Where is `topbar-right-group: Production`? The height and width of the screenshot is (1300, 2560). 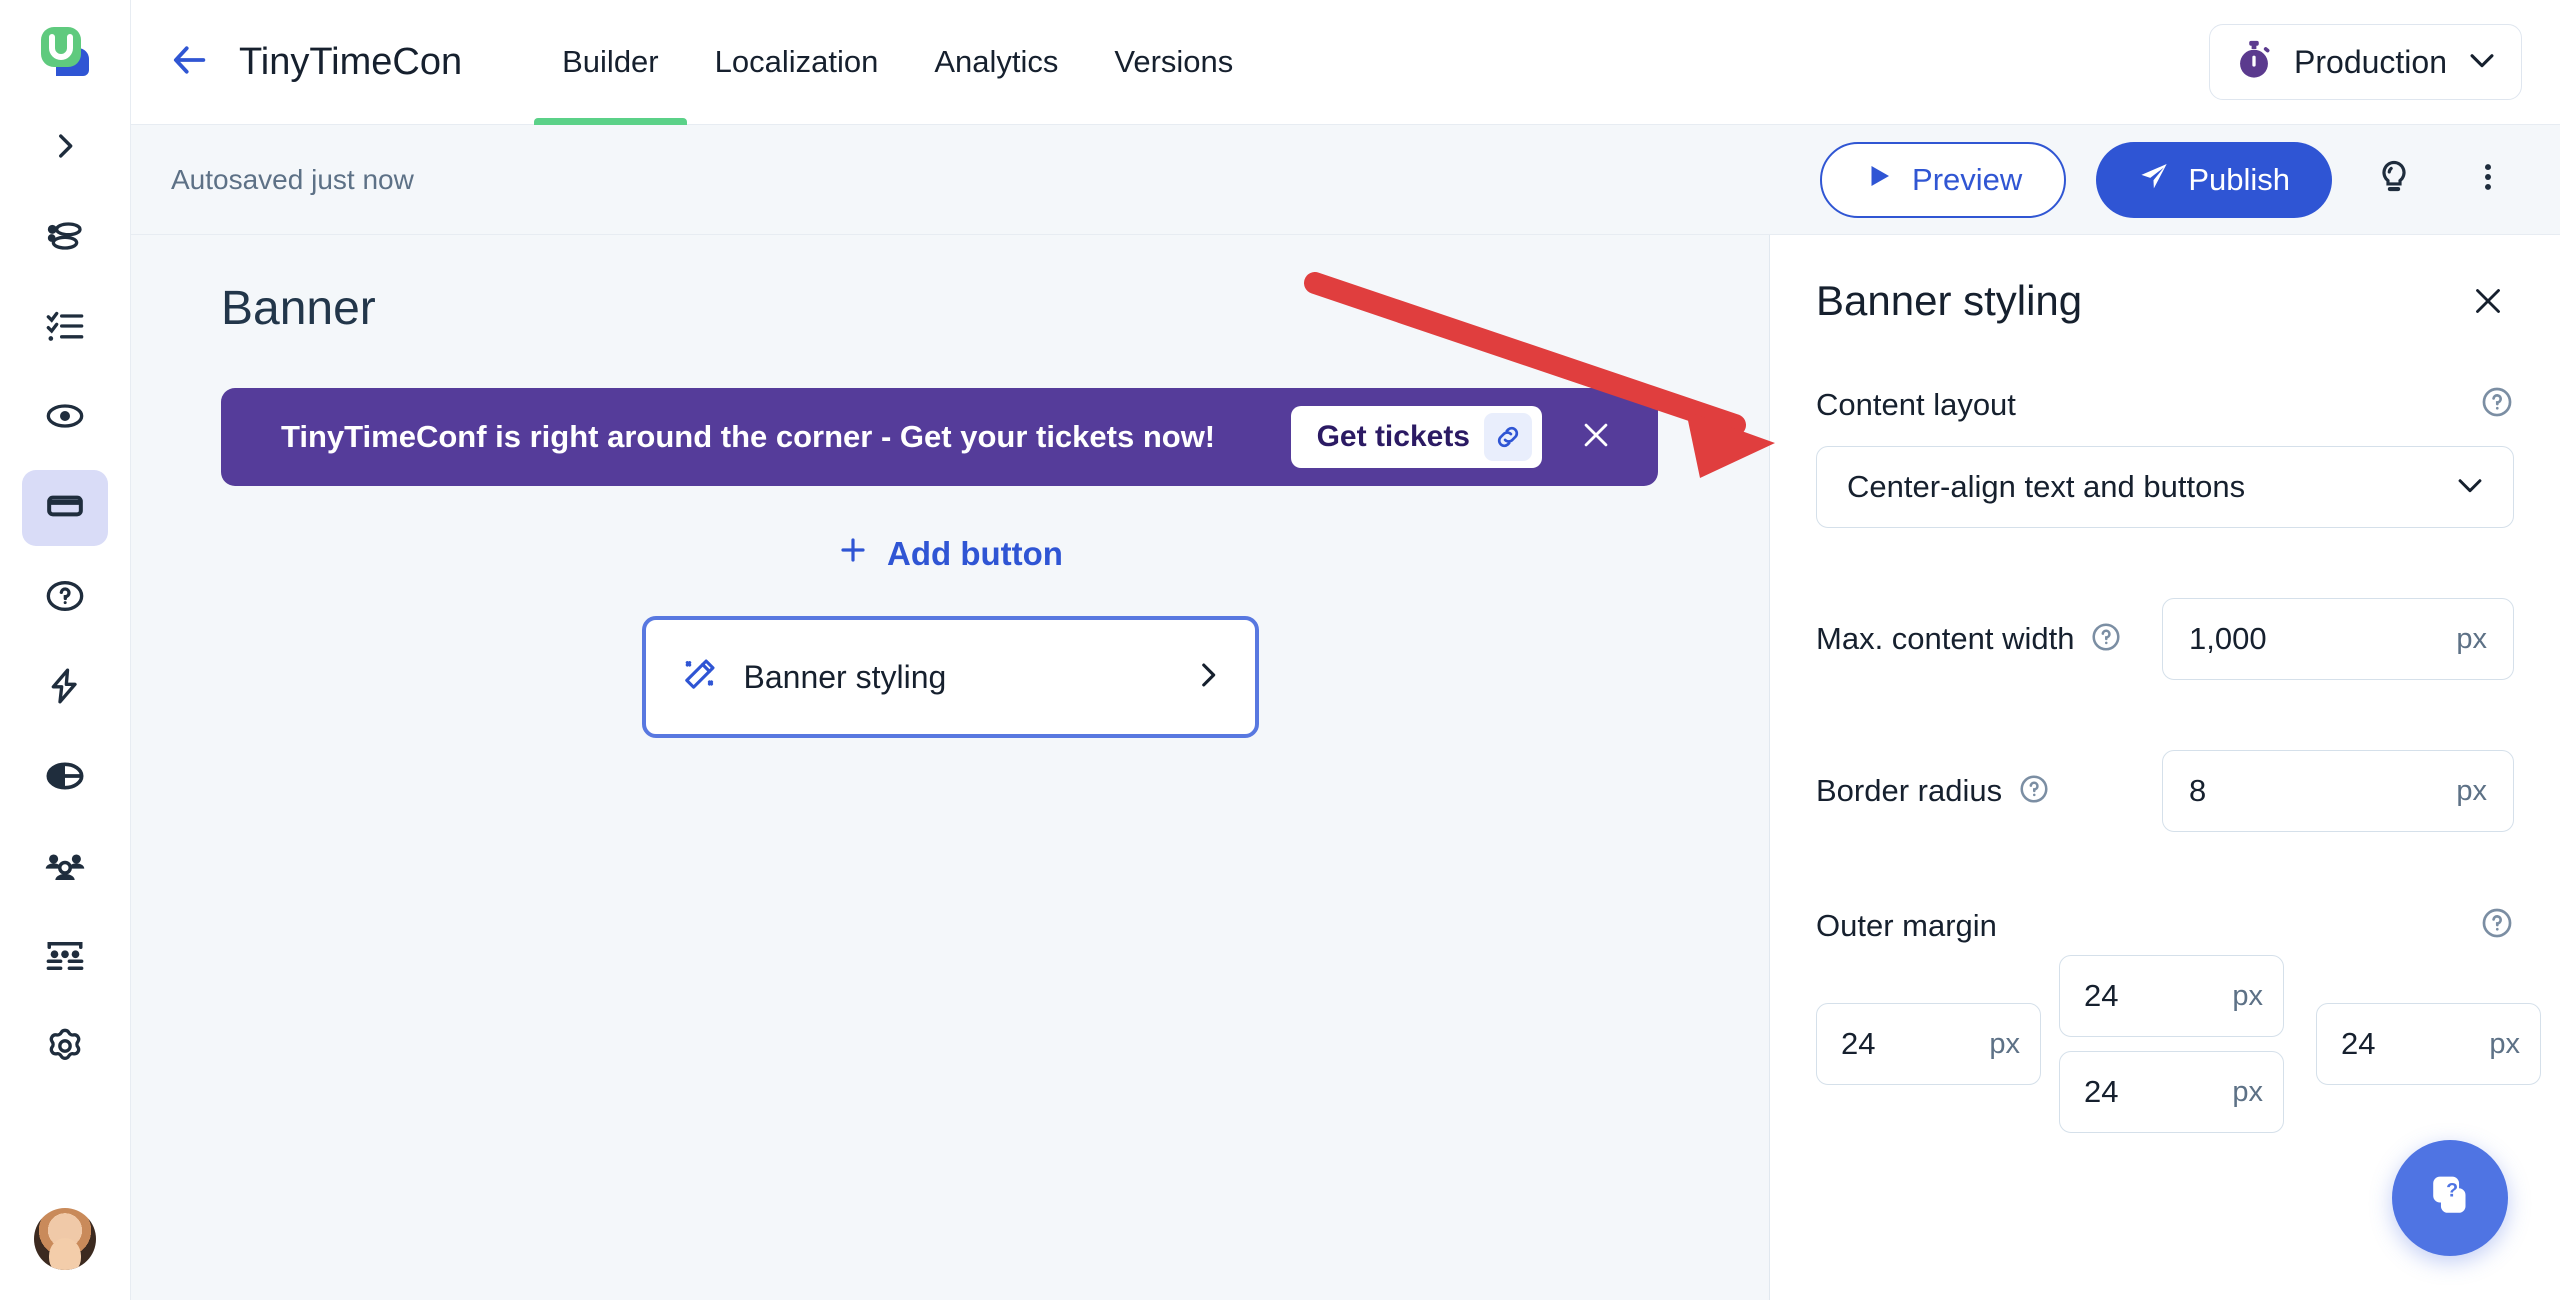
topbar-right-group: Production is located at coordinates (2365, 62).